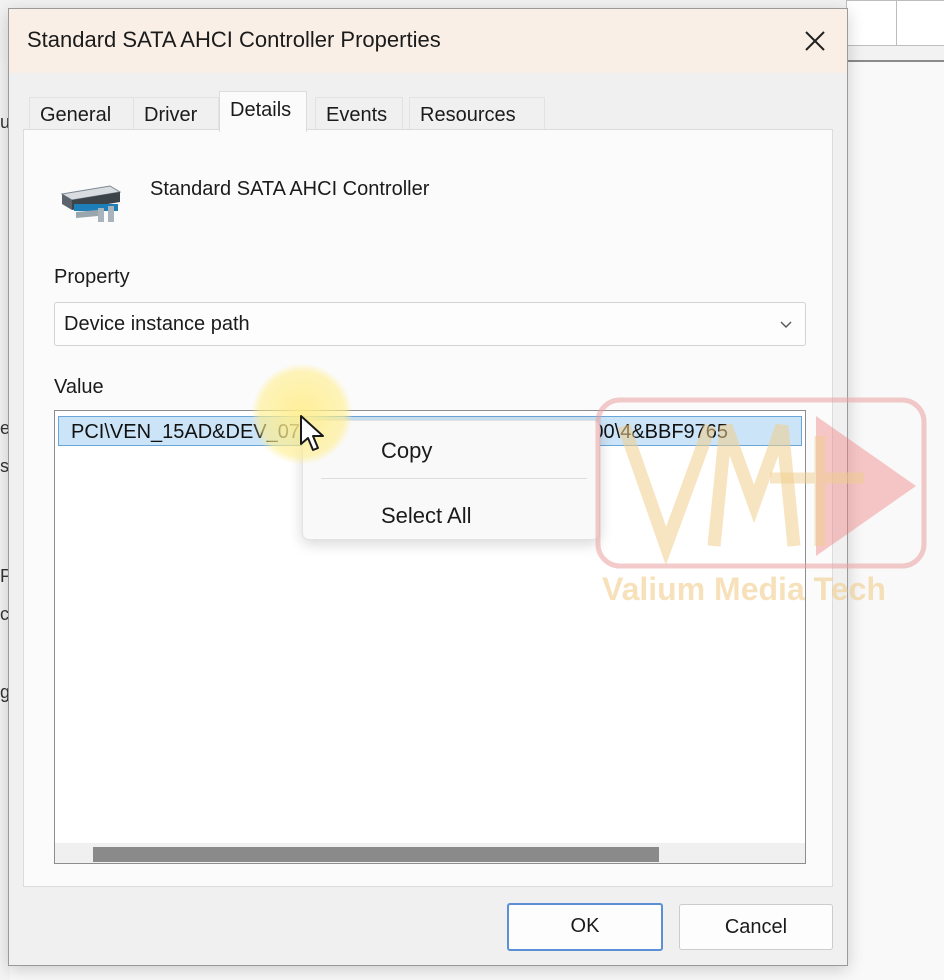  I want to click on title-bar: Standard SATA AHCI Controller Properties, so click(428, 41).